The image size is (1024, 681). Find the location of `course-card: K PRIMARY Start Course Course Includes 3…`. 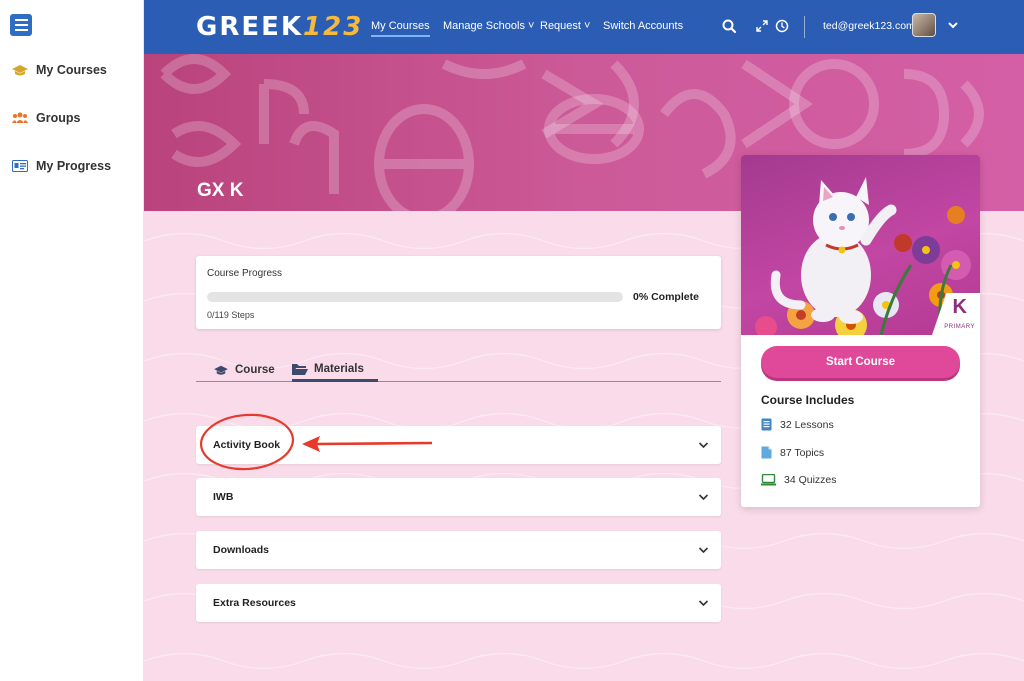

course-card: K PRIMARY Start Course Course Includes 3… is located at coordinates (860, 331).